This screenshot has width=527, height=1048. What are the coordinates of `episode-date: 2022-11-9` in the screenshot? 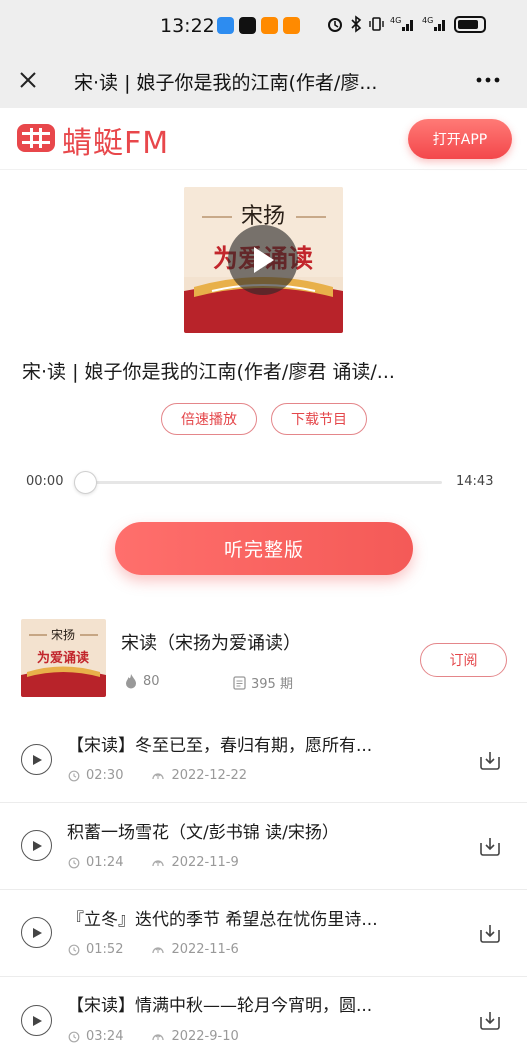 It's located at (205, 862).